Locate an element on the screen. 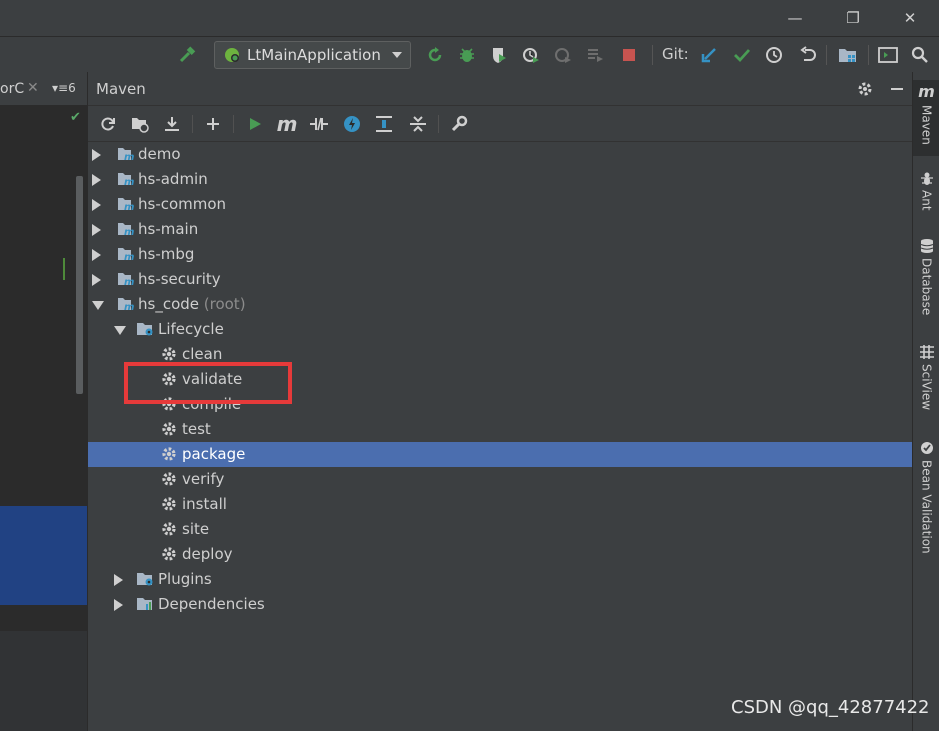  search-icon is located at coordinates (920, 55).